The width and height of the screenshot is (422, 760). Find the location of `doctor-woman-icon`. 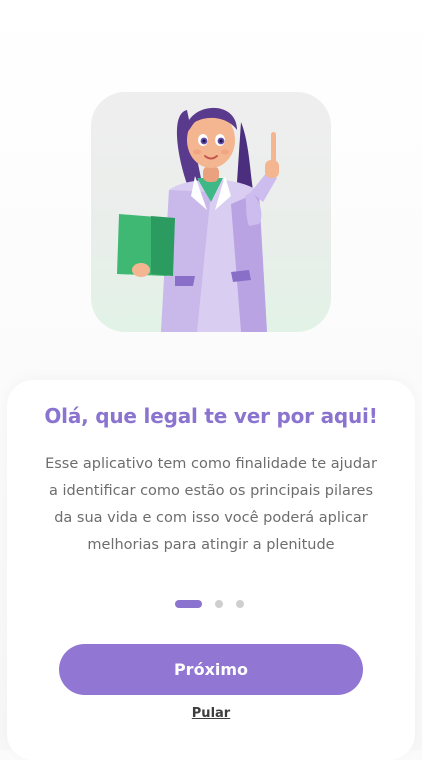

doctor-woman-icon is located at coordinates (198, 219).